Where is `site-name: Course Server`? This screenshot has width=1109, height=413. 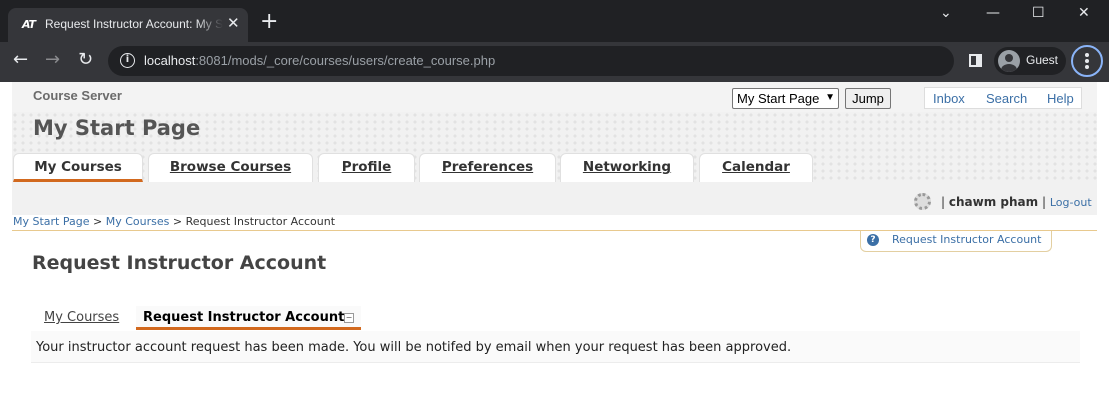
site-name: Course Server is located at coordinates (77, 95).